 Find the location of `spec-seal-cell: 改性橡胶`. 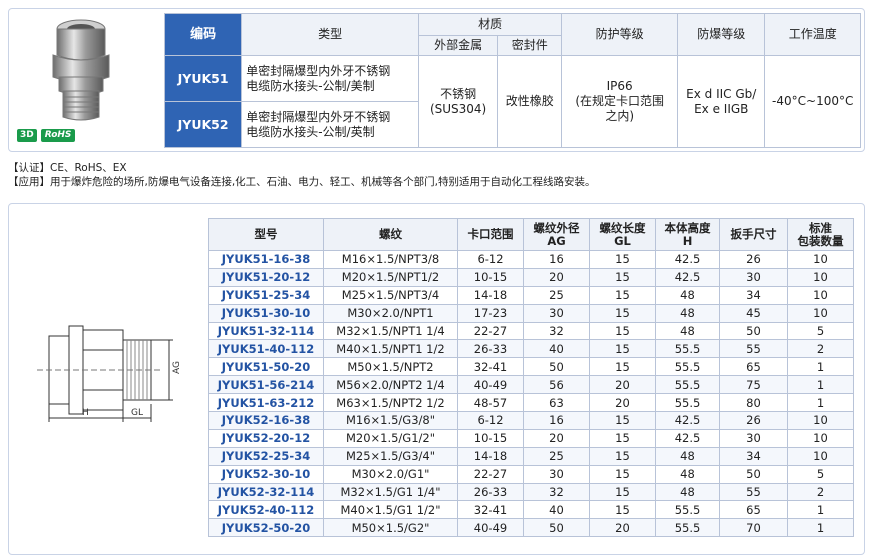

spec-seal-cell: 改性橡胶 is located at coordinates (530, 101).